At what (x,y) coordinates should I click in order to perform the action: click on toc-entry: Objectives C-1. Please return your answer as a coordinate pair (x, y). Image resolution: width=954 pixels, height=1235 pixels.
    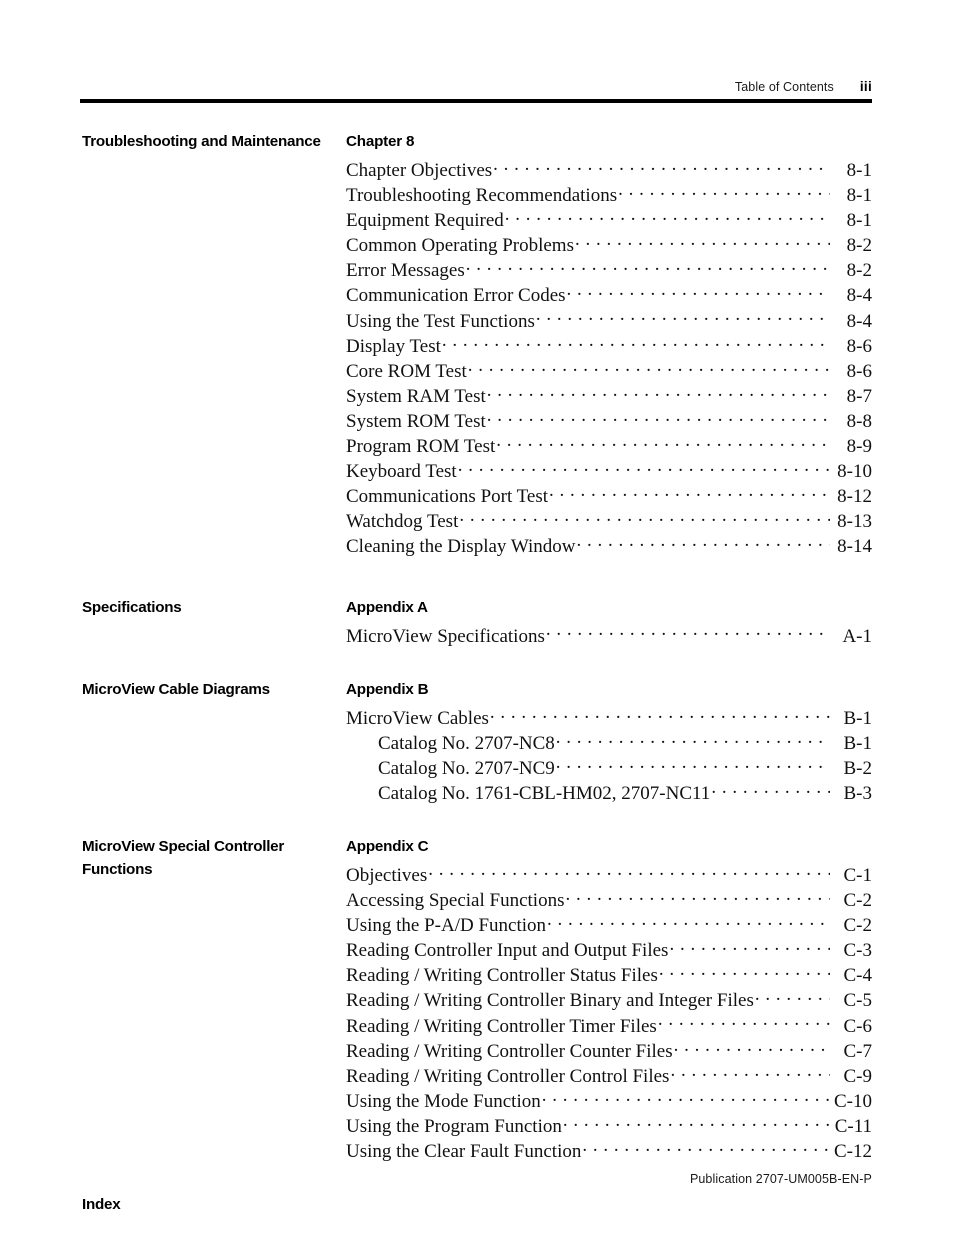
    Looking at the image, I should click on (609, 874).